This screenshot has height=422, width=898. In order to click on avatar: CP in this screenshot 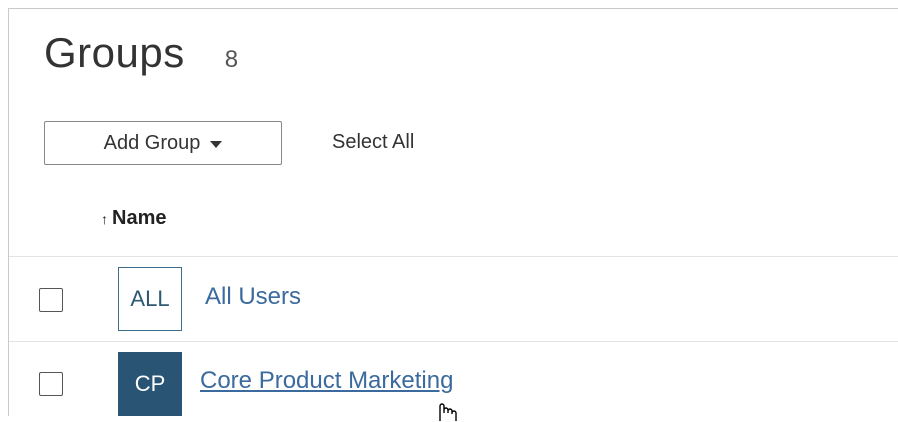, I will do `click(150, 384)`.